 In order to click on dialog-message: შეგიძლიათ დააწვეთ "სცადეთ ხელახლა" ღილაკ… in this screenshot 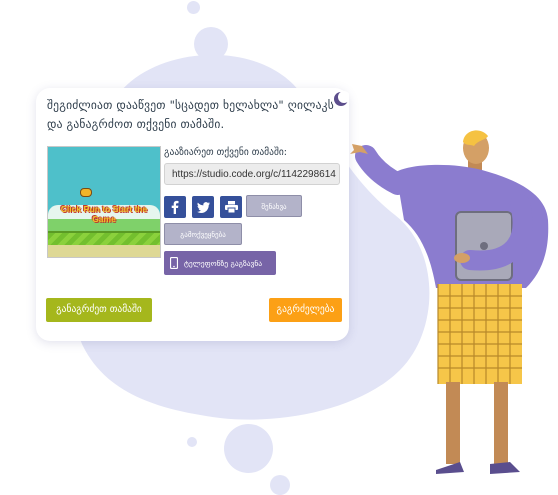, I will do `click(190, 114)`.